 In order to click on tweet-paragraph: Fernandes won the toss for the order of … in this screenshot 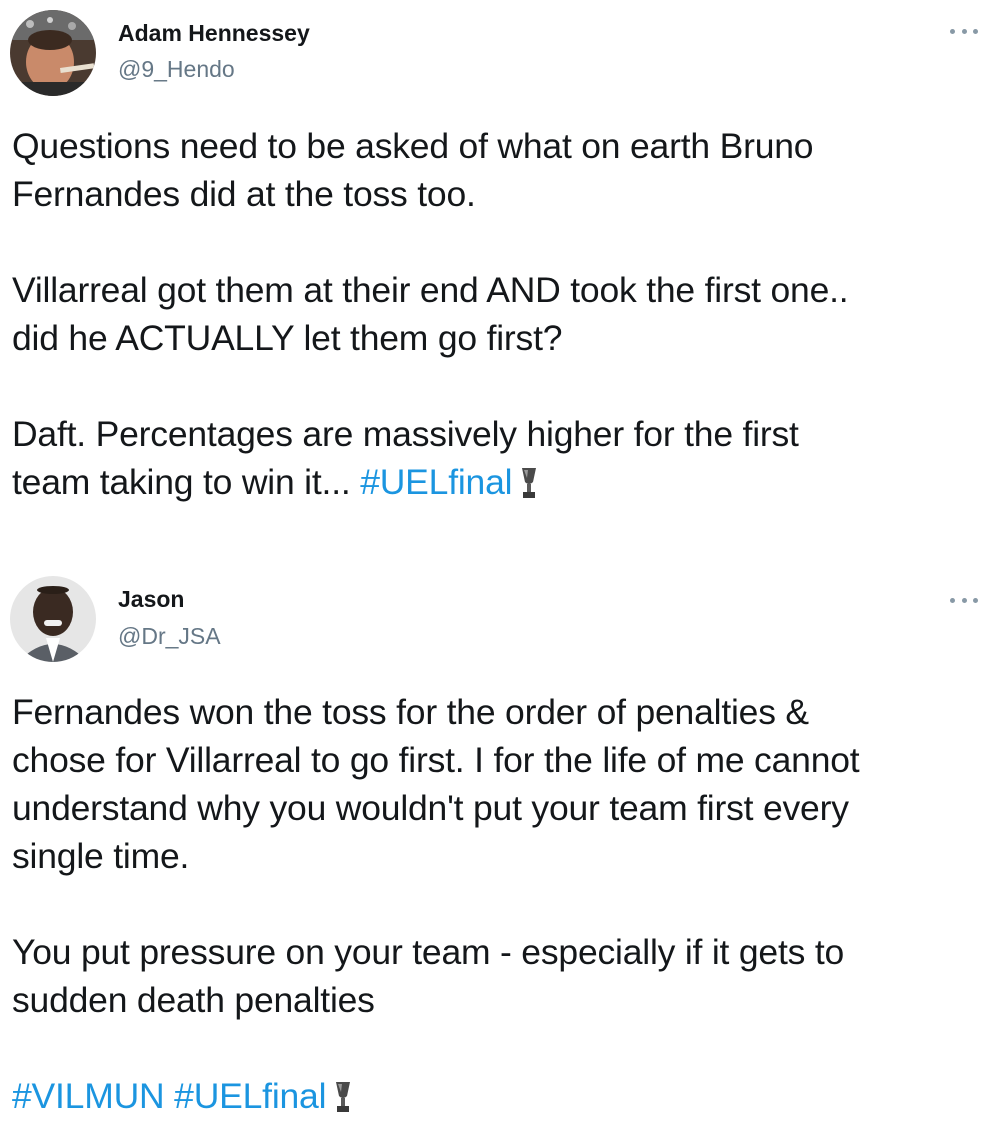, I will do `click(436, 784)`.